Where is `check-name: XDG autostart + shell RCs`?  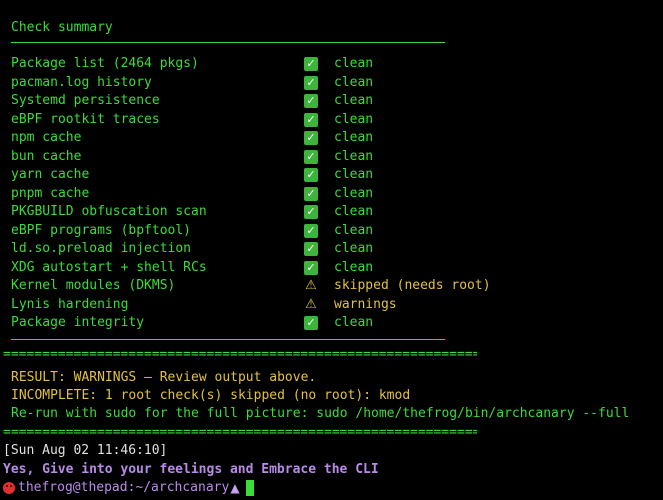 check-name: XDG autostart + shell RCs is located at coordinates (109, 267).